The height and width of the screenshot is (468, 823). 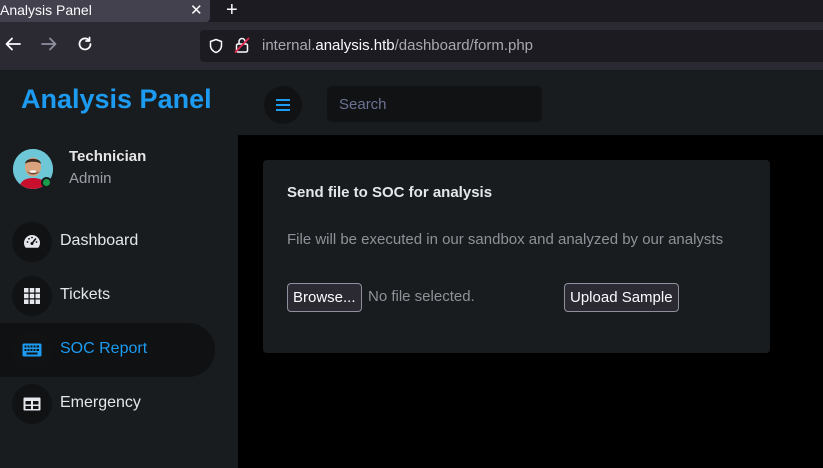 What do you see at coordinates (46, 10) in the screenshot?
I see `tab-title: Analysis Panel` at bounding box center [46, 10].